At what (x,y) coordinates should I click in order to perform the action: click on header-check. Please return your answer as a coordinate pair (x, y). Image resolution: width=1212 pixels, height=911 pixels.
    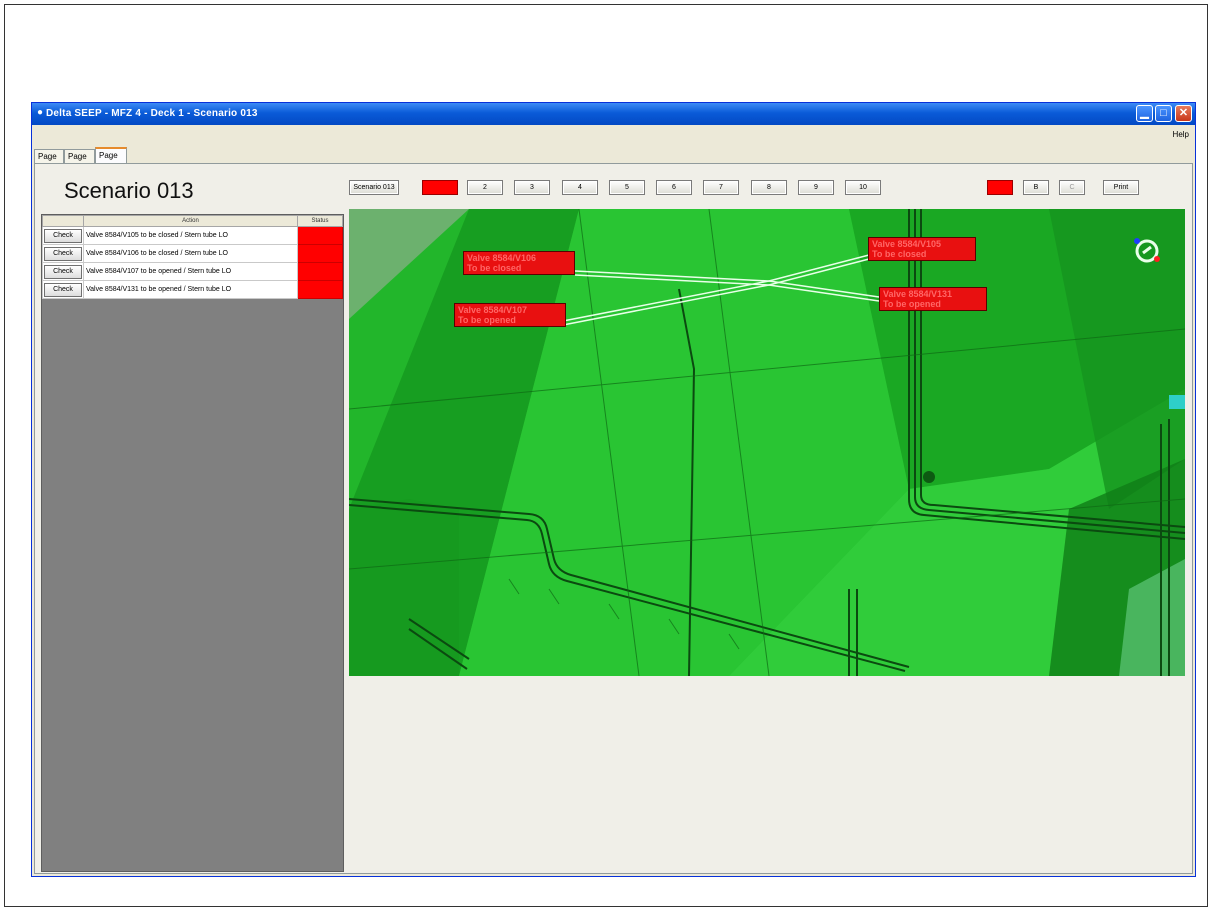
    Looking at the image, I should click on (63, 221).